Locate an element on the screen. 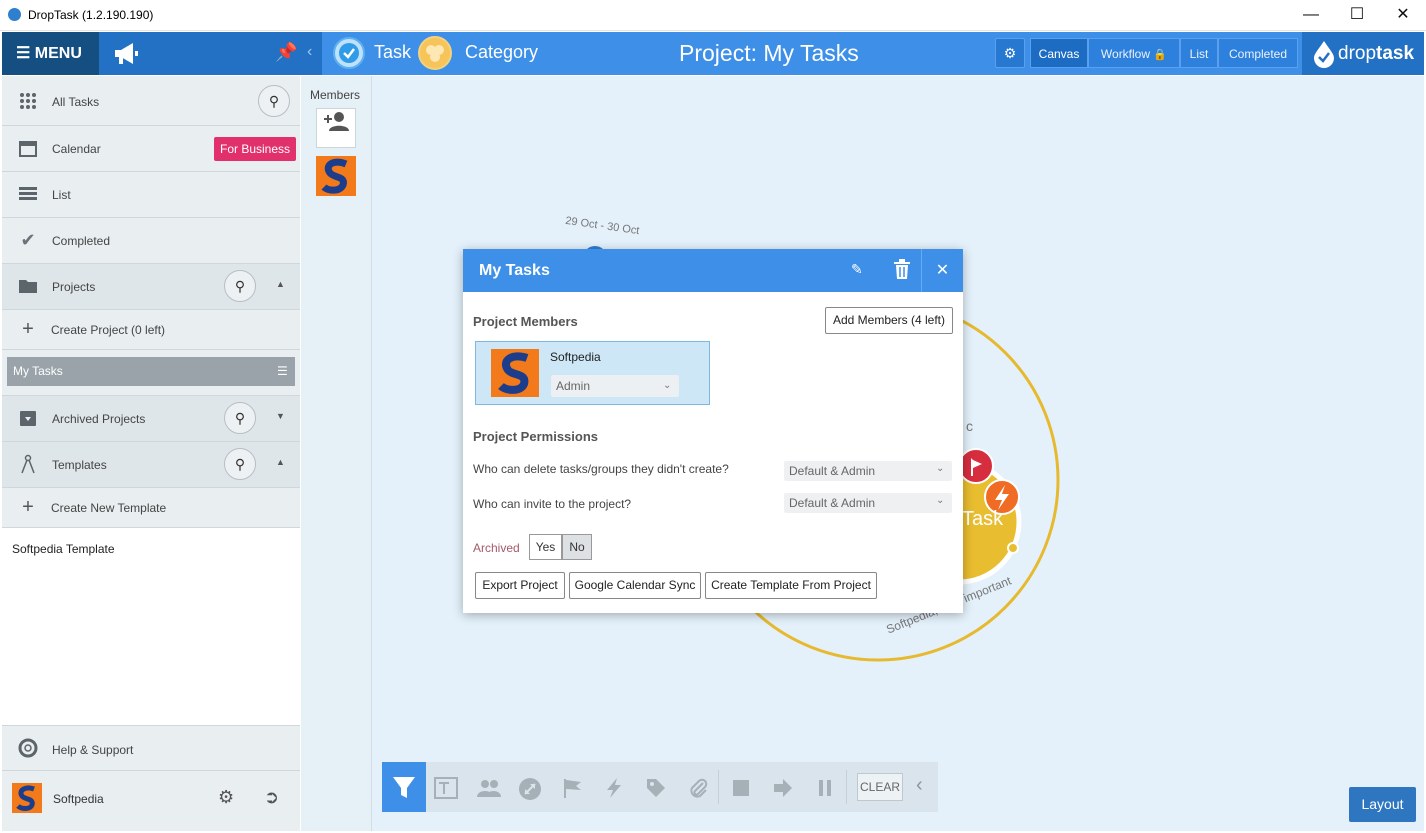 This screenshot has height=833, width=1426. tab-canvas: Canvas is located at coordinates (1059, 53).